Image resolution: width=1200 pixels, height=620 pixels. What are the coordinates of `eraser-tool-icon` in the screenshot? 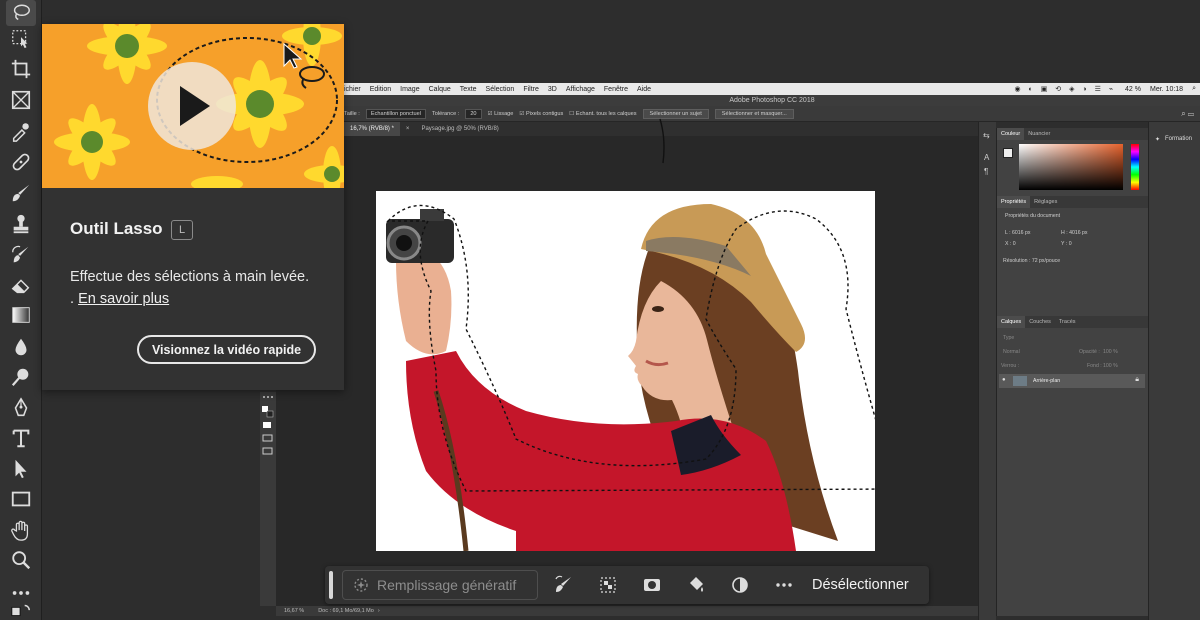 It's located at (21, 285).